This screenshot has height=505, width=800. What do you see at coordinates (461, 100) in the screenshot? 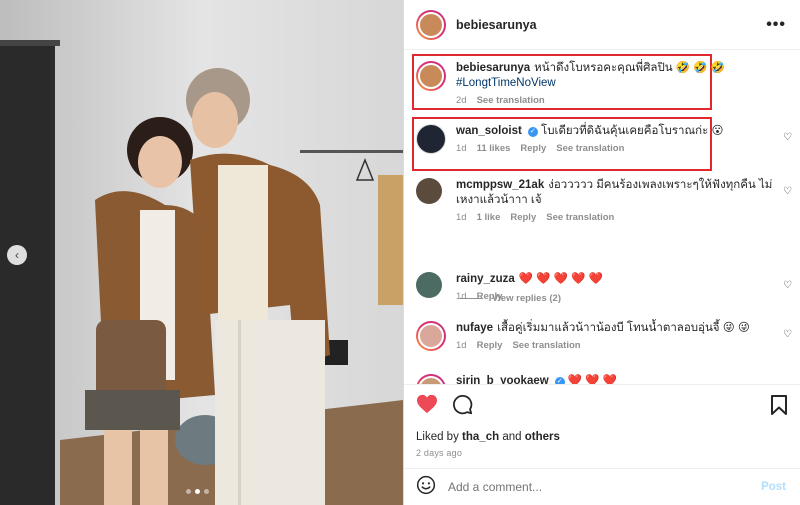
I see `caption-time: 2d` at bounding box center [461, 100].